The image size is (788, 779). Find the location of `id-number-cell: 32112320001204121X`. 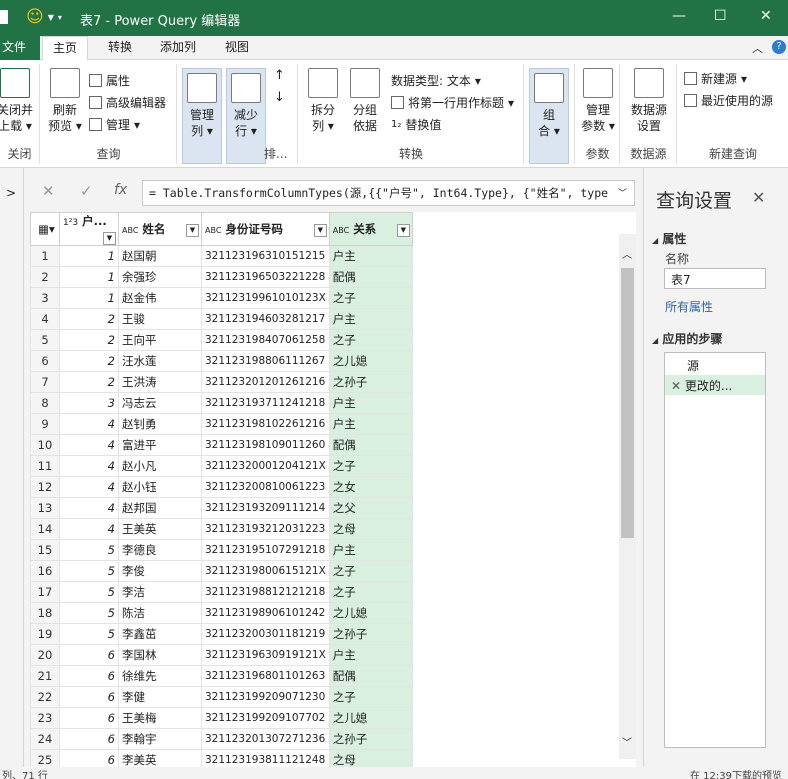

id-number-cell: 32112320001204121X is located at coordinates (265, 466).